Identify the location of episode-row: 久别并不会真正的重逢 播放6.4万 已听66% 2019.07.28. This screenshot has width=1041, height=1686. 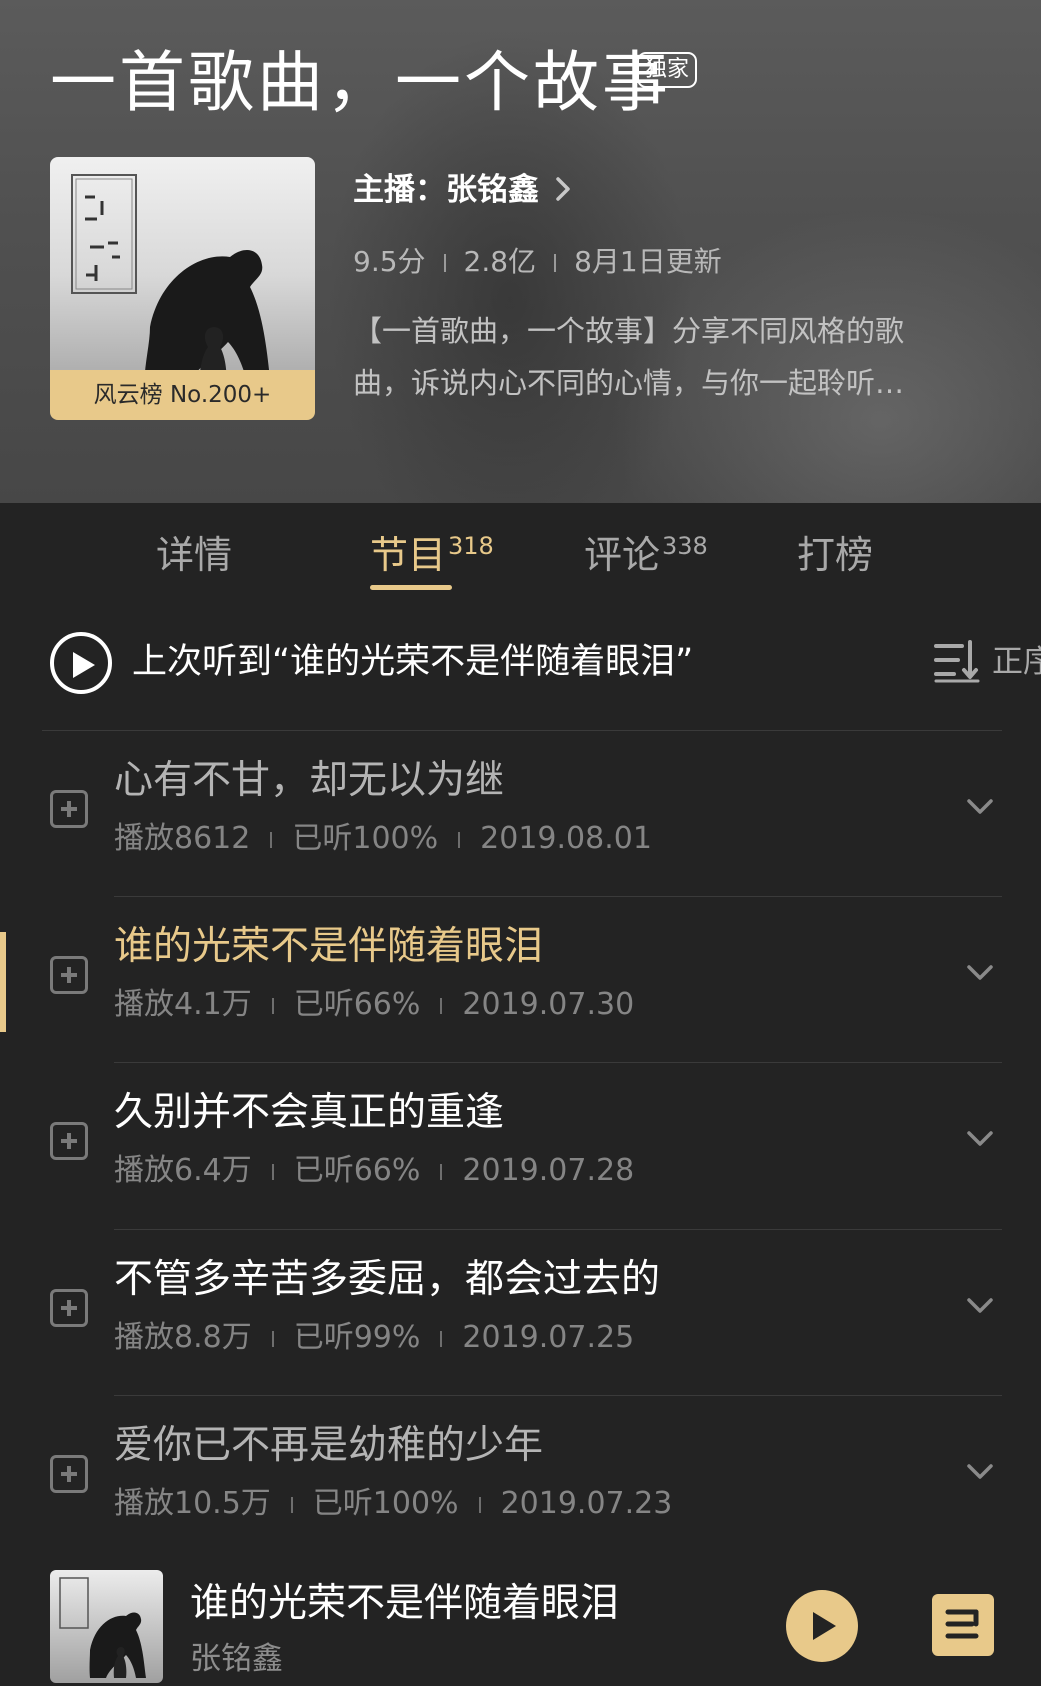
(520, 1145).